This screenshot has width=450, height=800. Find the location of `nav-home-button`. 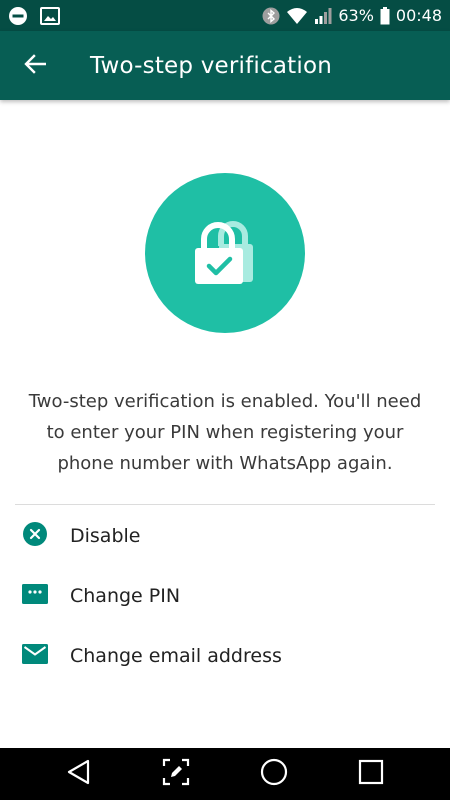

nav-home-button is located at coordinates (274, 774).